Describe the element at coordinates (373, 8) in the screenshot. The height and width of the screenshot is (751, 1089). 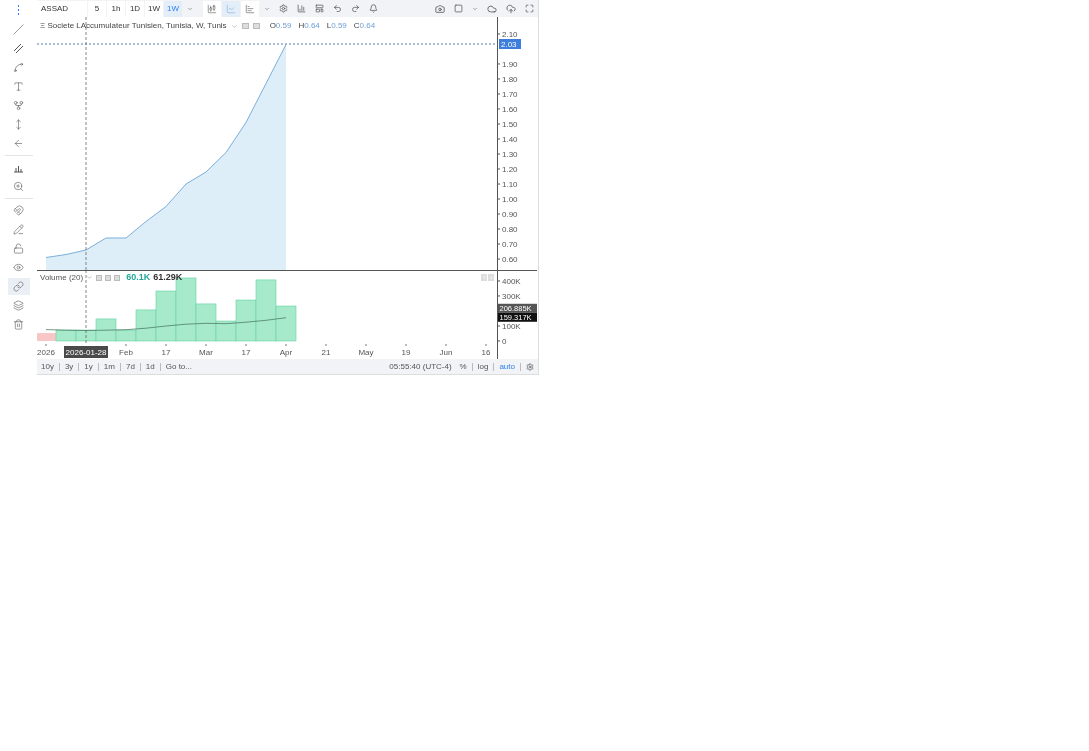
I see `bell-icon` at that location.